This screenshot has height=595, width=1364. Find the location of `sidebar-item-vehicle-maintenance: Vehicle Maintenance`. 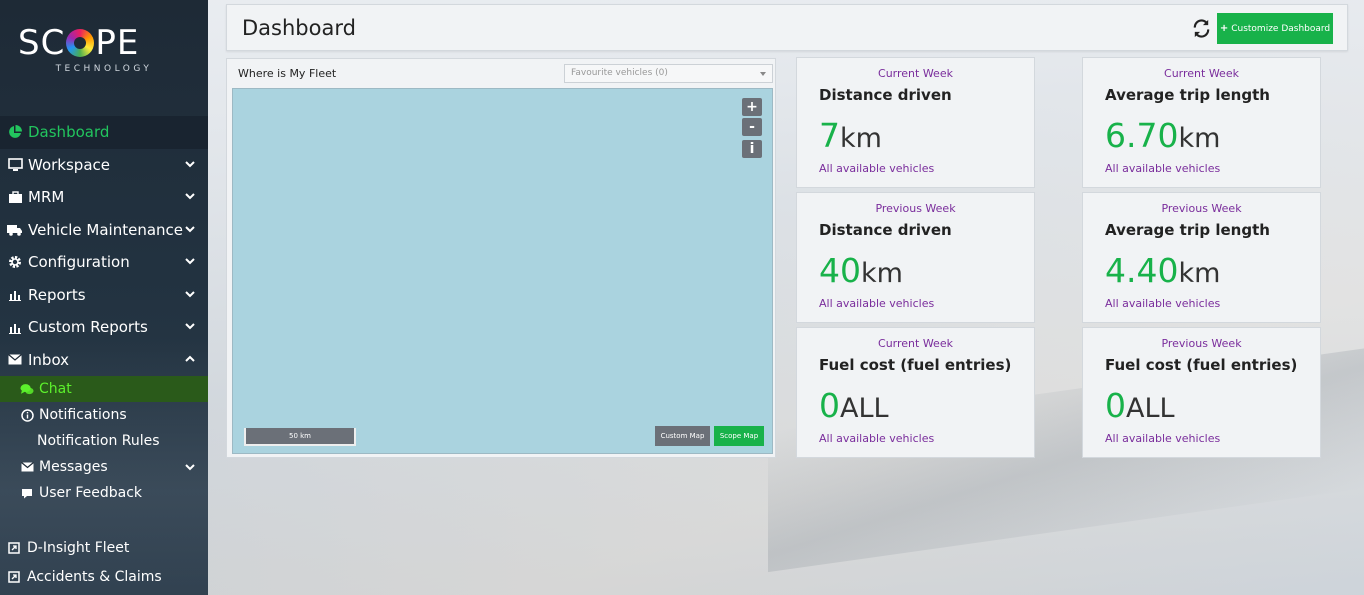

sidebar-item-vehicle-maintenance: Vehicle Maintenance is located at coordinates (104, 230).